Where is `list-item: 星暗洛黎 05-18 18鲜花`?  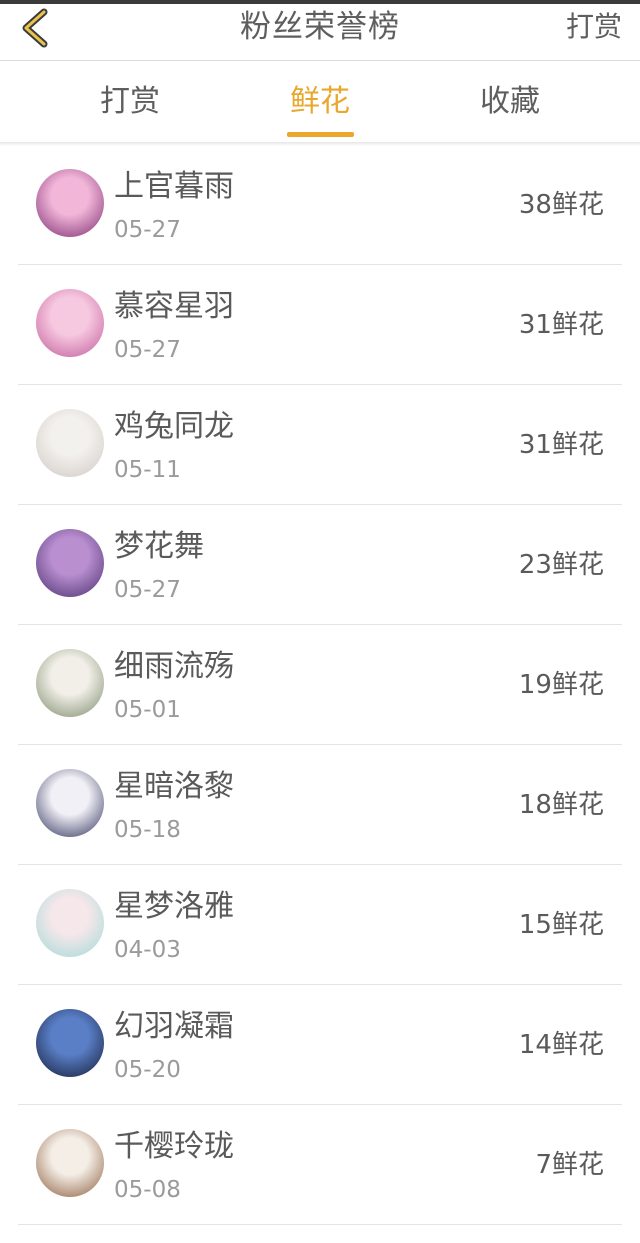
list-item: 星暗洛黎 05-18 18鲜花 is located at coordinates (320, 805).